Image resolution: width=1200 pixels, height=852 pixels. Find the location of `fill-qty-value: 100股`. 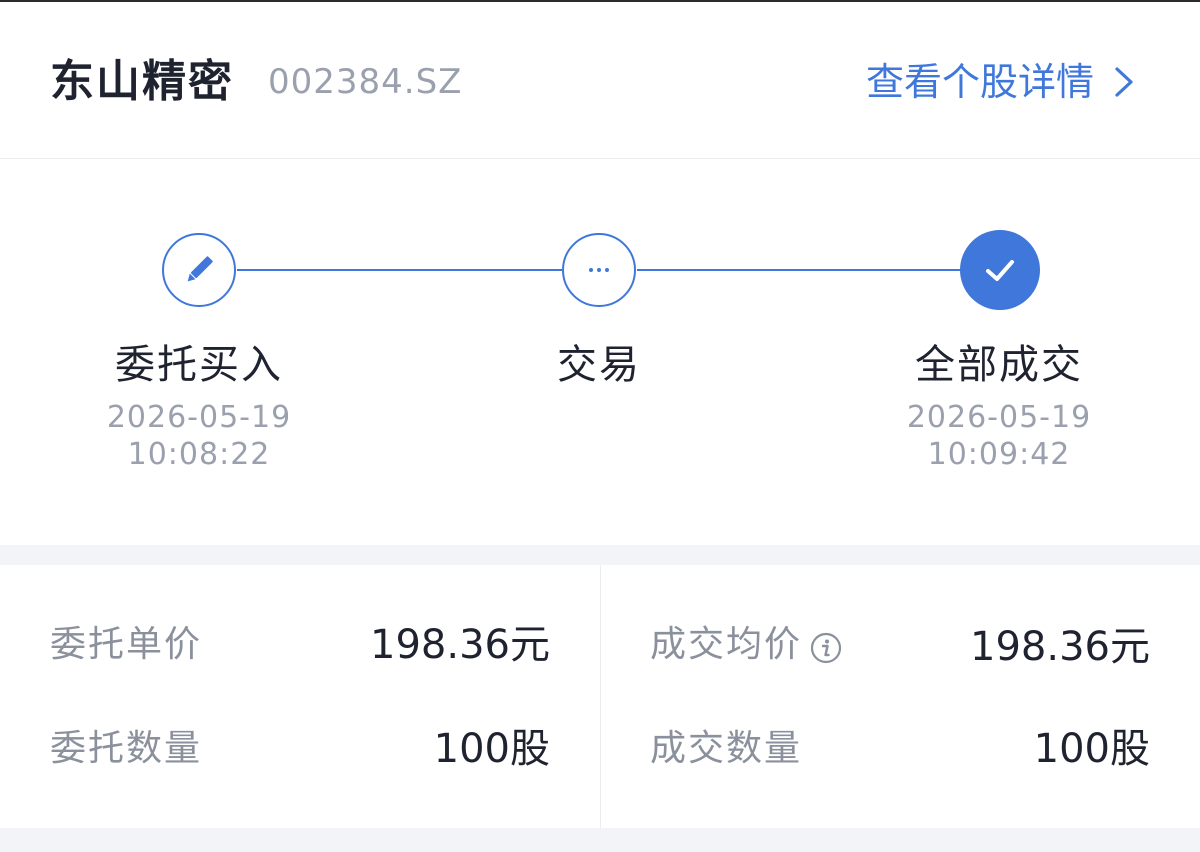

fill-qty-value: 100股 is located at coordinates (1091, 749).